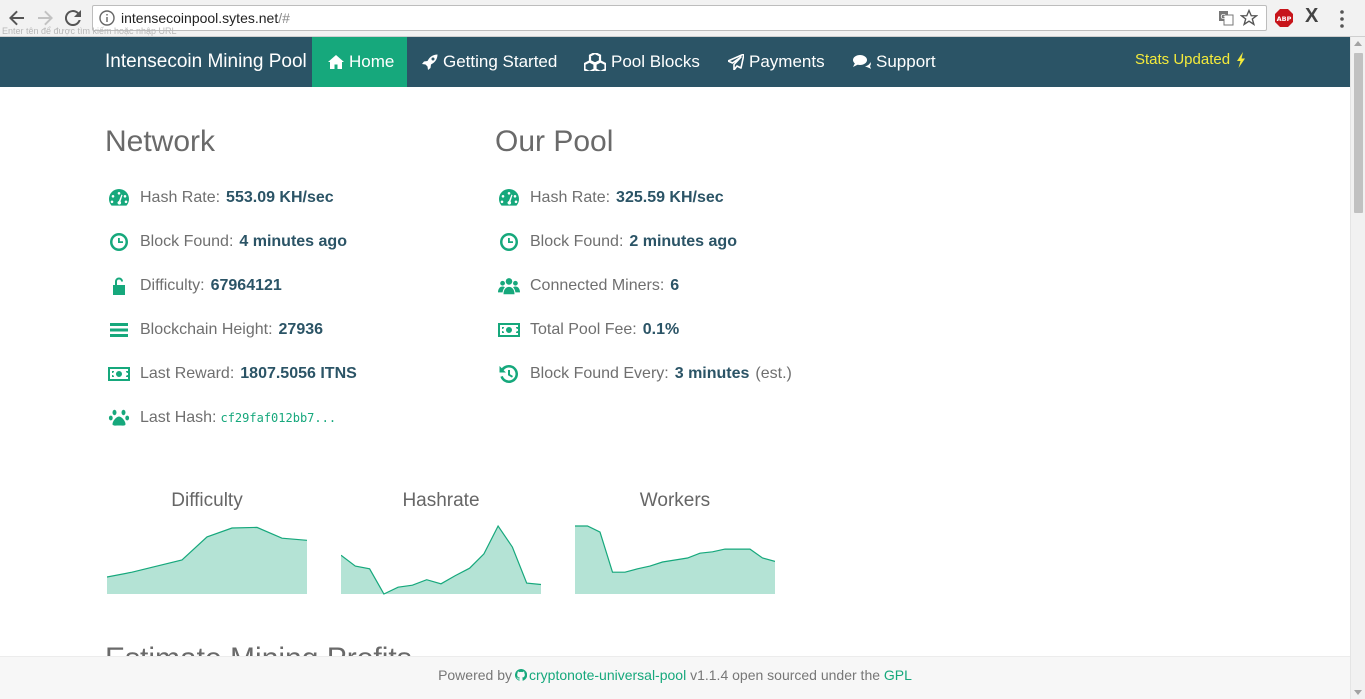  What do you see at coordinates (597, 285) in the screenshot?
I see `pool-connected-miners-label: Connected Miners:` at bounding box center [597, 285].